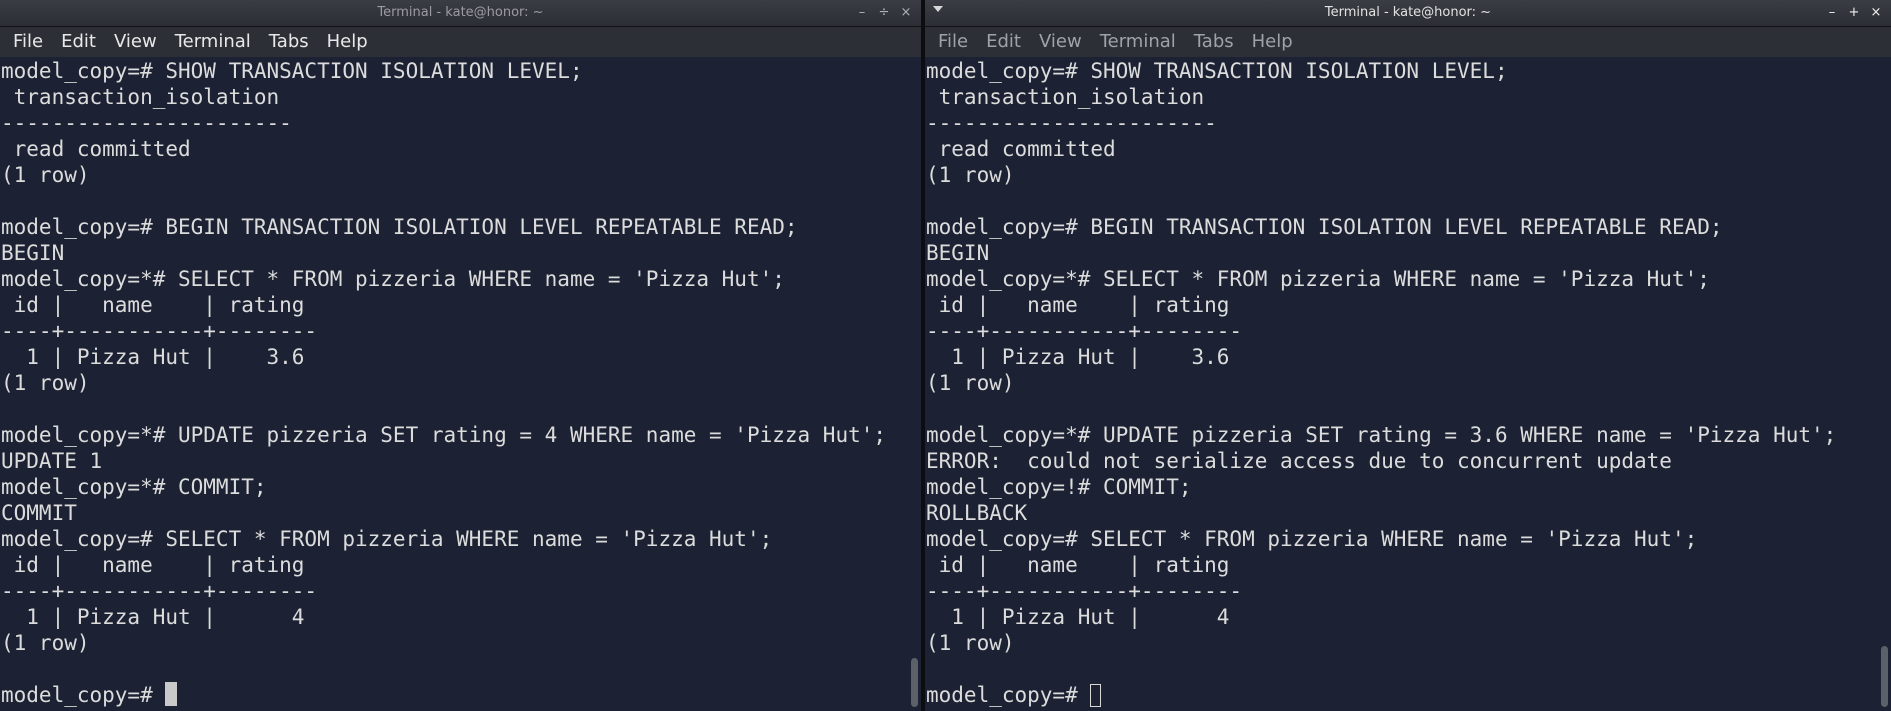 The image size is (1891, 711). What do you see at coordinates (977, 513) in the screenshot?
I see `terminal-line: ROLLBACK` at bounding box center [977, 513].